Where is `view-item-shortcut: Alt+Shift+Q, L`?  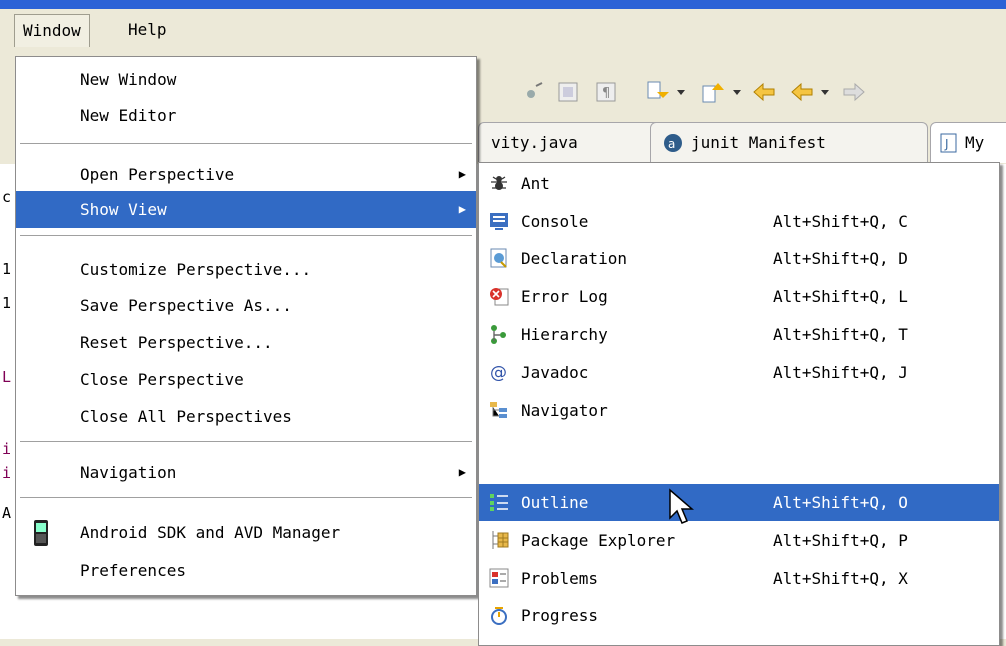
view-item-shortcut: Alt+Shift+Q, L is located at coordinates (840, 296).